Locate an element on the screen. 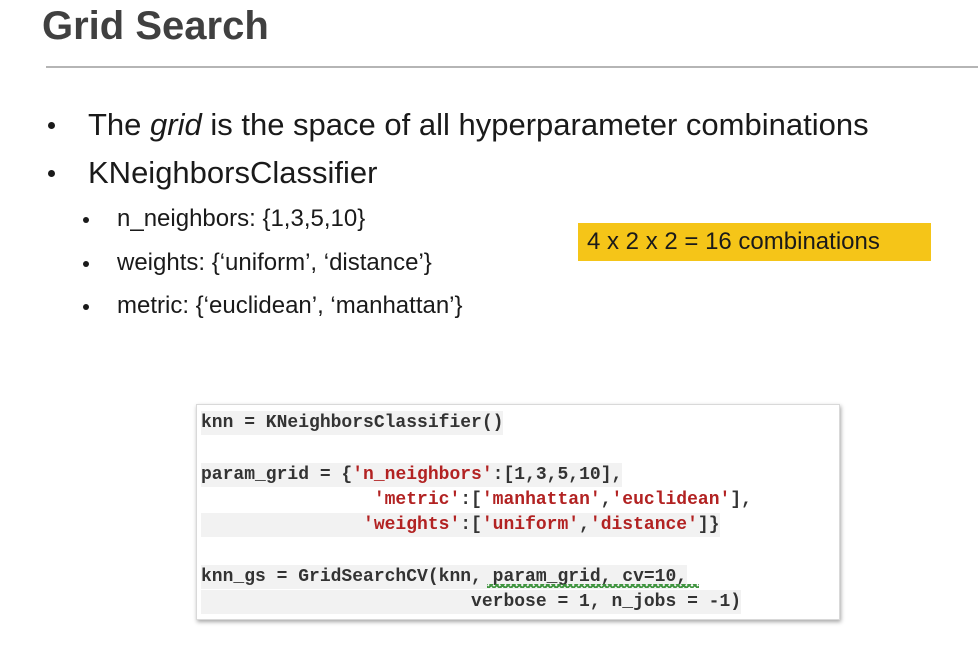 Image resolution: width=978 pixels, height=663 pixels. code-line: knn = KNeighborsClassifier() is located at coordinates (352, 423).